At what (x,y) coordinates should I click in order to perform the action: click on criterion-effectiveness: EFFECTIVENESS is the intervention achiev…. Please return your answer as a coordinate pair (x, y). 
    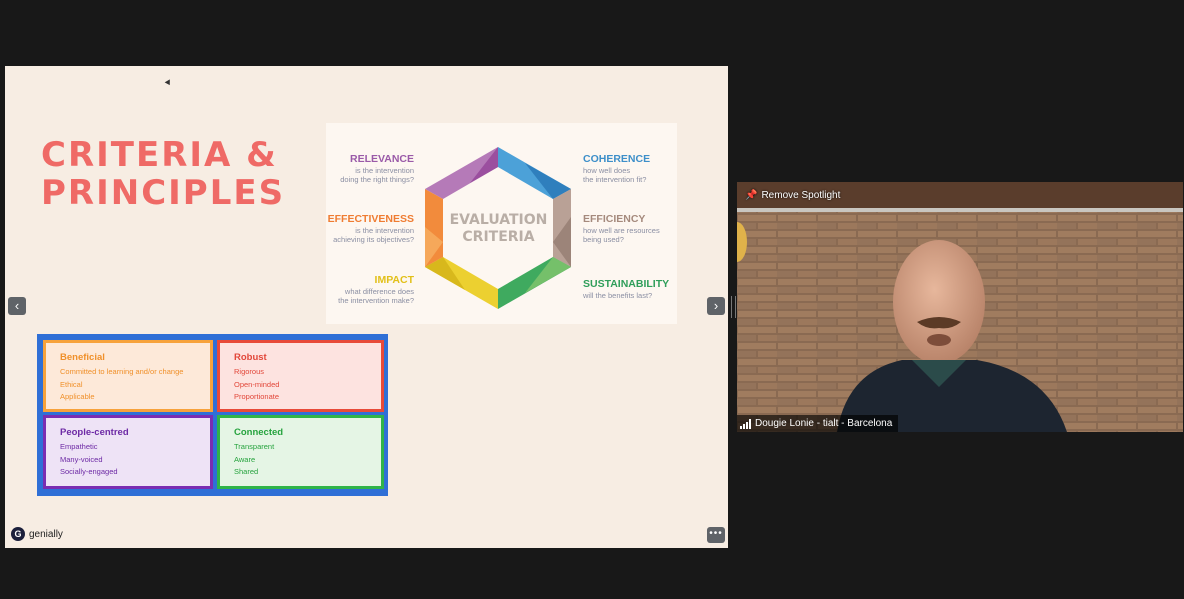
    Looking at the image, I should click on (354, 228).